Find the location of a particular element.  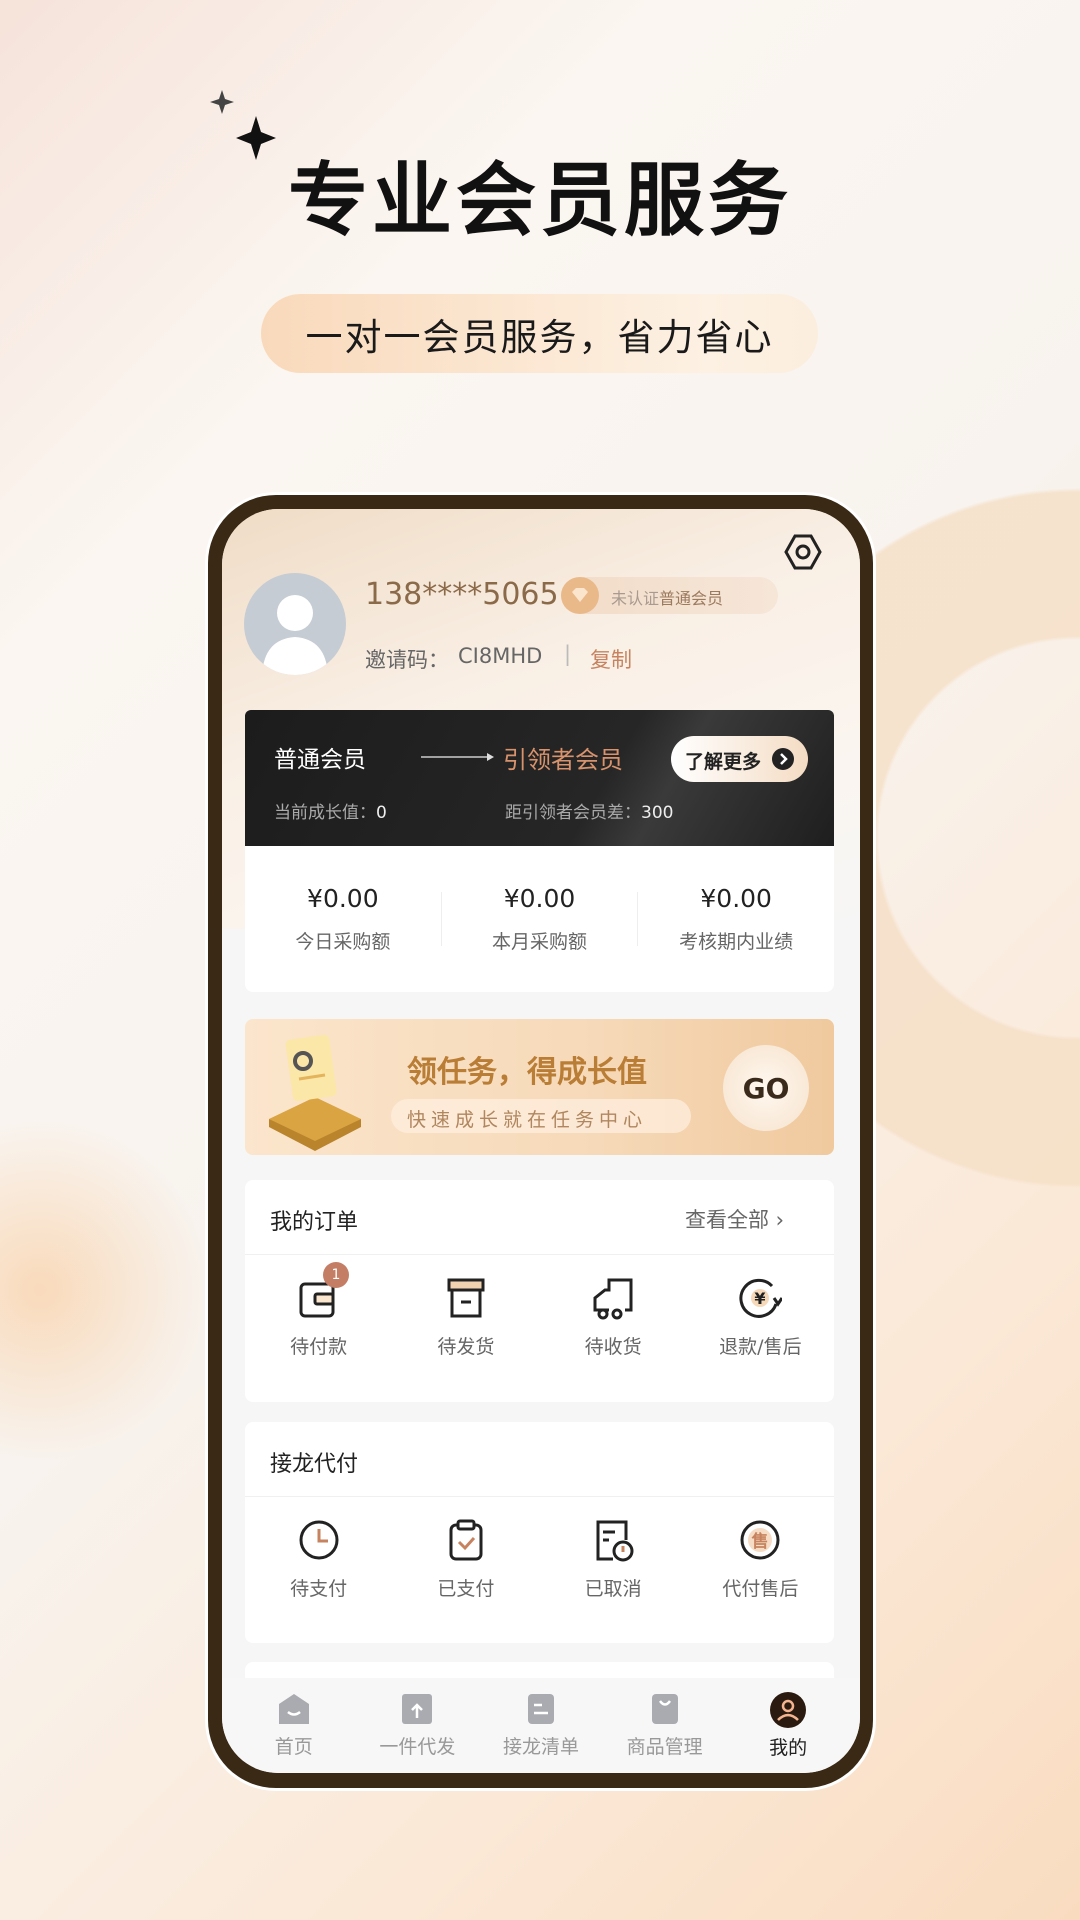

stats-card: ¥0.00 今日采购额 ¥0.00 本月采购额 ¥0.00 考核期内业绩 is located at coordinates (539, 919).